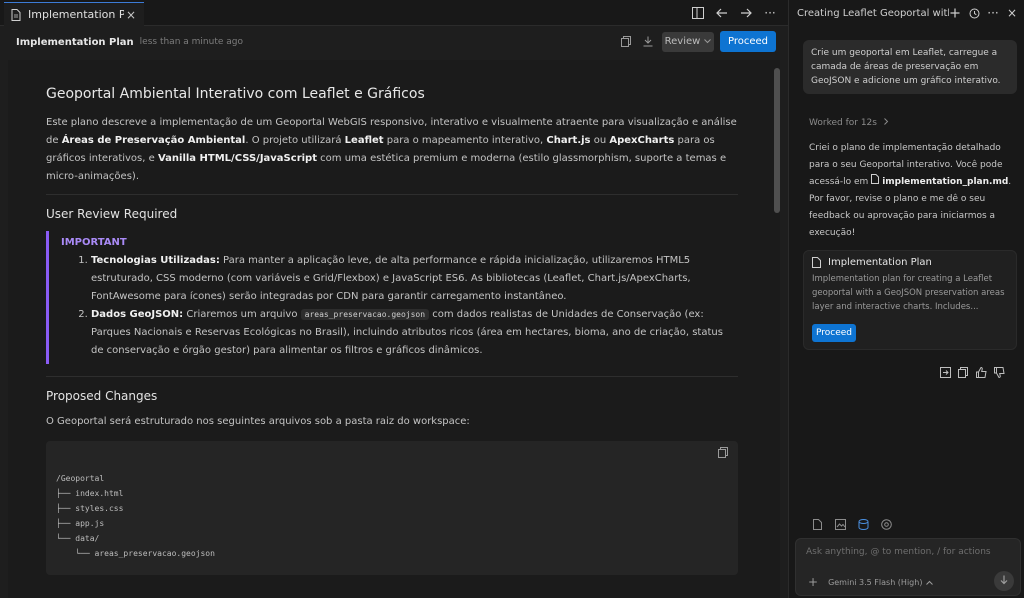 This screenshot has width=1024, height=598. I want to click on database-icon, so click(863, 524).